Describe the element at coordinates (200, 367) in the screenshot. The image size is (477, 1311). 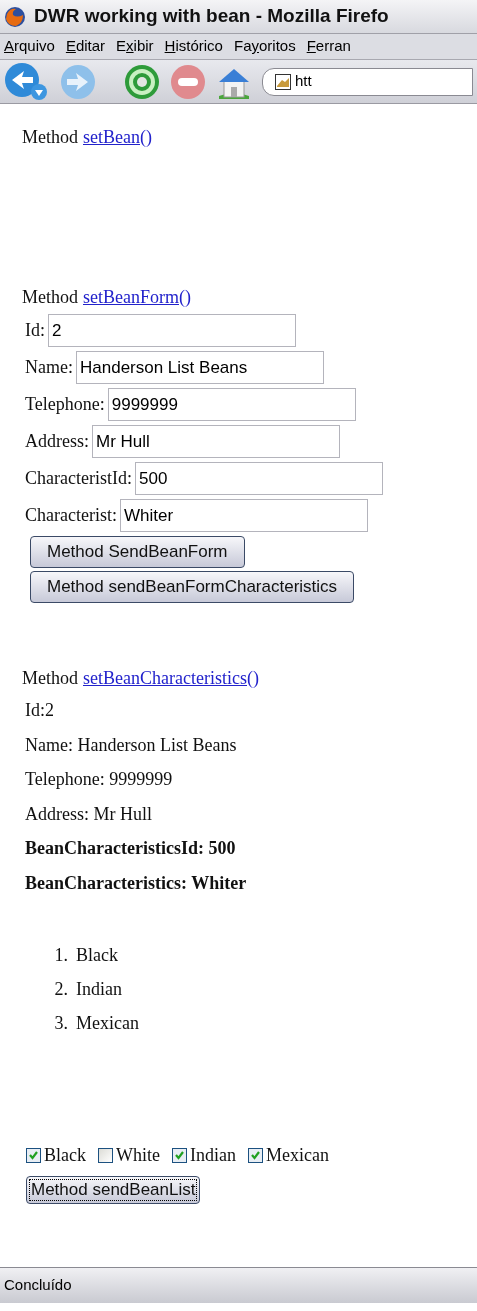
I see `text-field: Handerson List Beans` at that location.